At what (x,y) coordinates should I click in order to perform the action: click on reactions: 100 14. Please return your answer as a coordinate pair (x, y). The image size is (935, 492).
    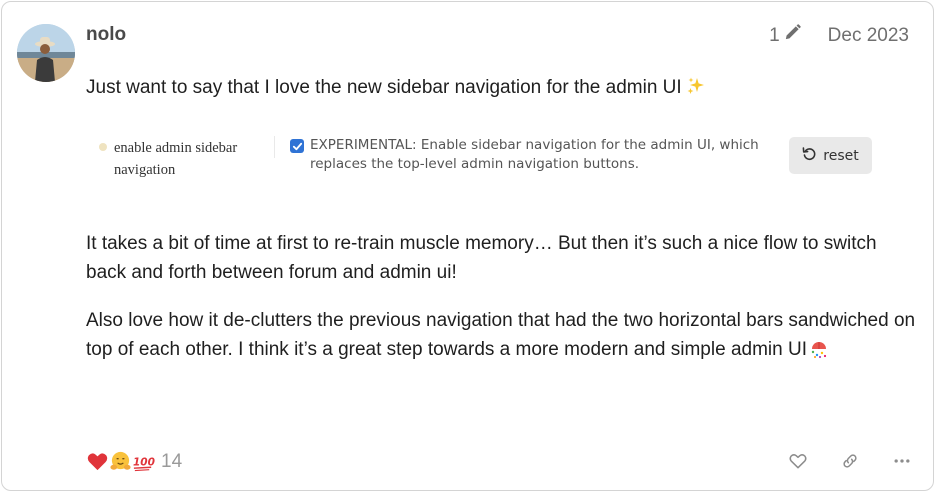
    Looking at the image, I should click on (134, 461).